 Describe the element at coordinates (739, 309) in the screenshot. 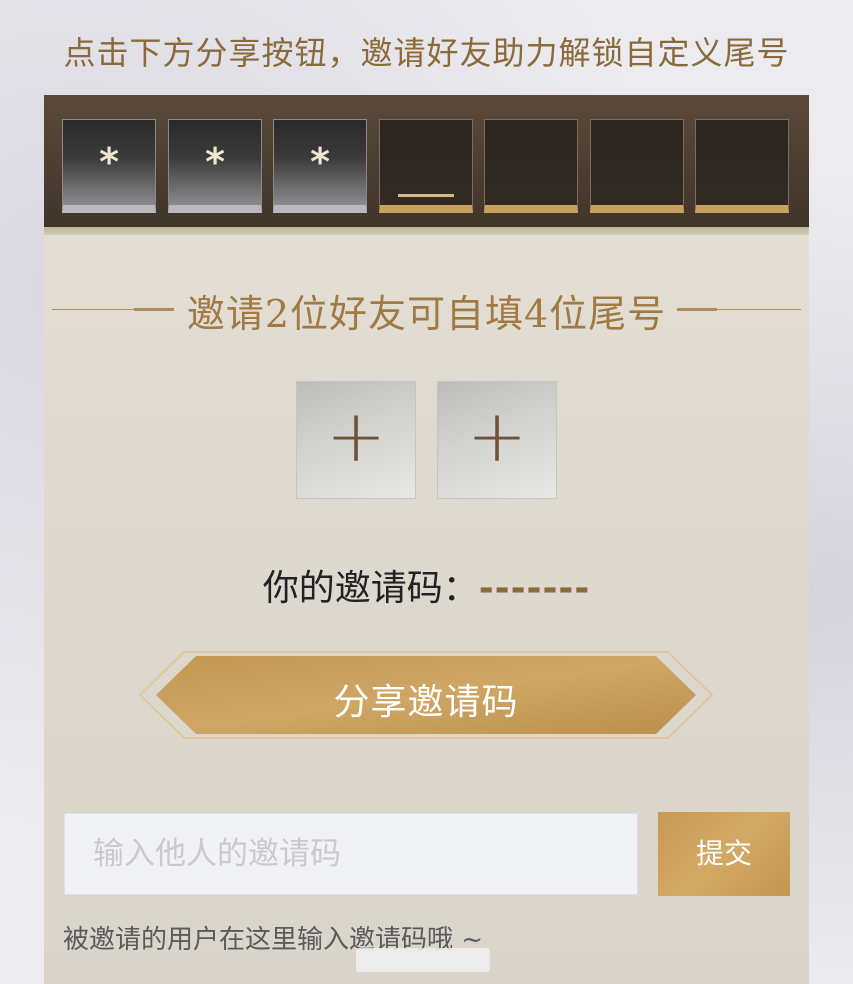

I see `title-divider-right` at that location.